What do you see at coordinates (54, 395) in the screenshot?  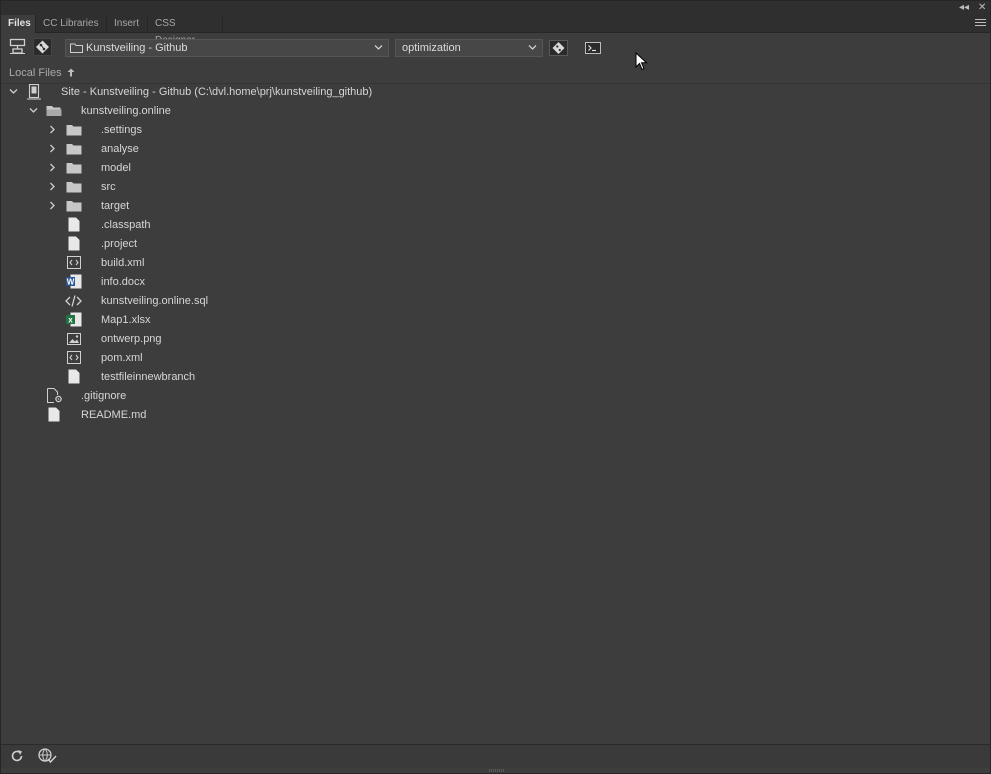 I see `settings-file-icon` at bounding box center [54, 395].